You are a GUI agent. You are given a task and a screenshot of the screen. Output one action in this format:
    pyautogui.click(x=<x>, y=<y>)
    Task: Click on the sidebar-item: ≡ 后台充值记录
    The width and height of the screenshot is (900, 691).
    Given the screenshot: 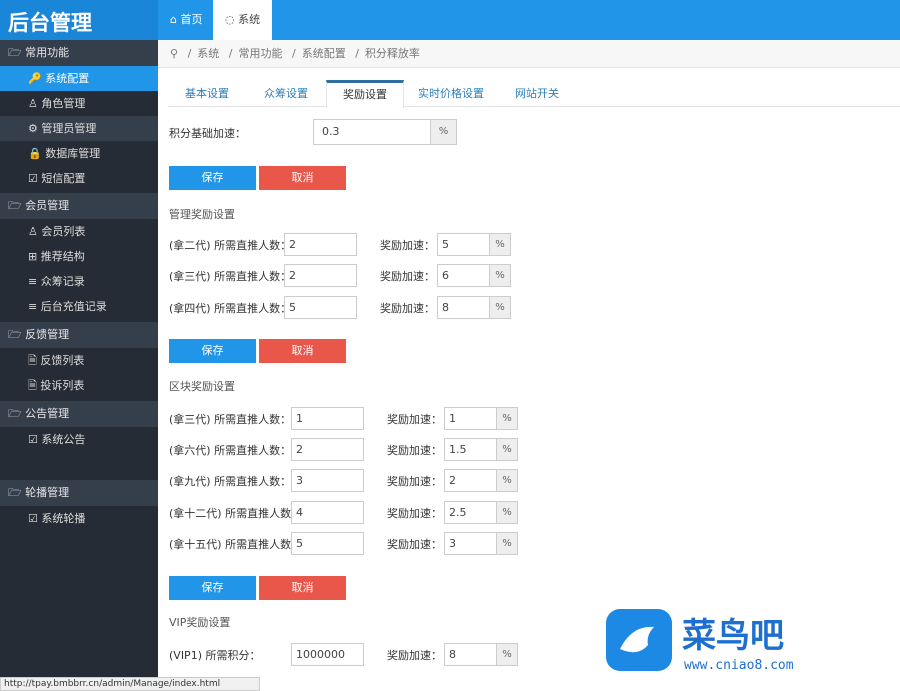 What is the action you would take?
    pyautogui.click(x=79, y=306)
    